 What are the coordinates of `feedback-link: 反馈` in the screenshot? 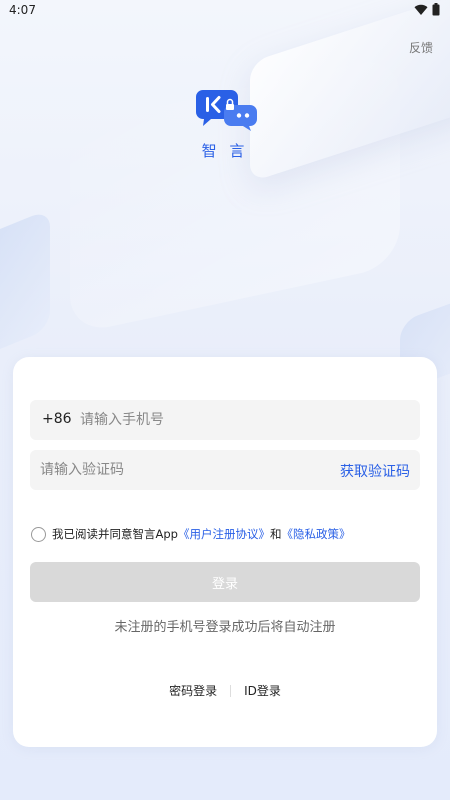 It's located at (421, 47).